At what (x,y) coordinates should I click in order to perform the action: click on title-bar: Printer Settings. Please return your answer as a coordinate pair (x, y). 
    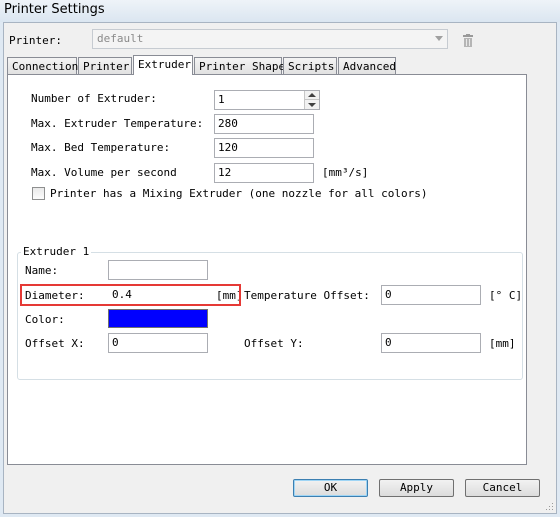
    Looking at the image, I should click on (280, 11).